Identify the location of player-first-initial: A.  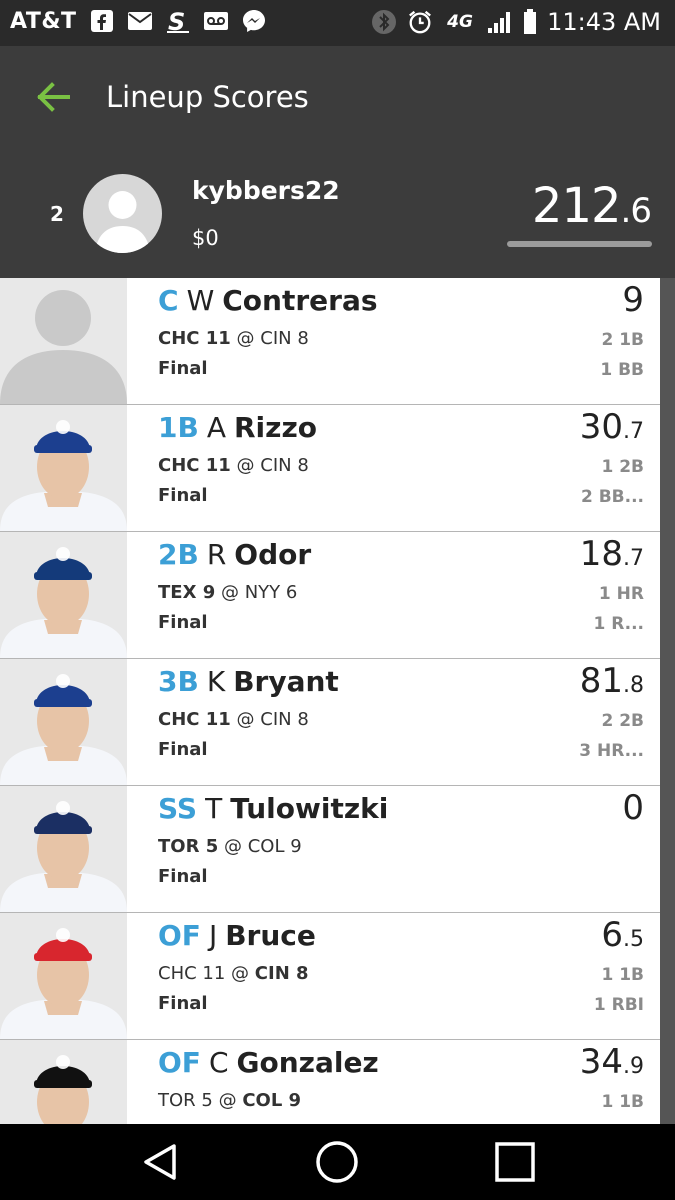
(216, 427).